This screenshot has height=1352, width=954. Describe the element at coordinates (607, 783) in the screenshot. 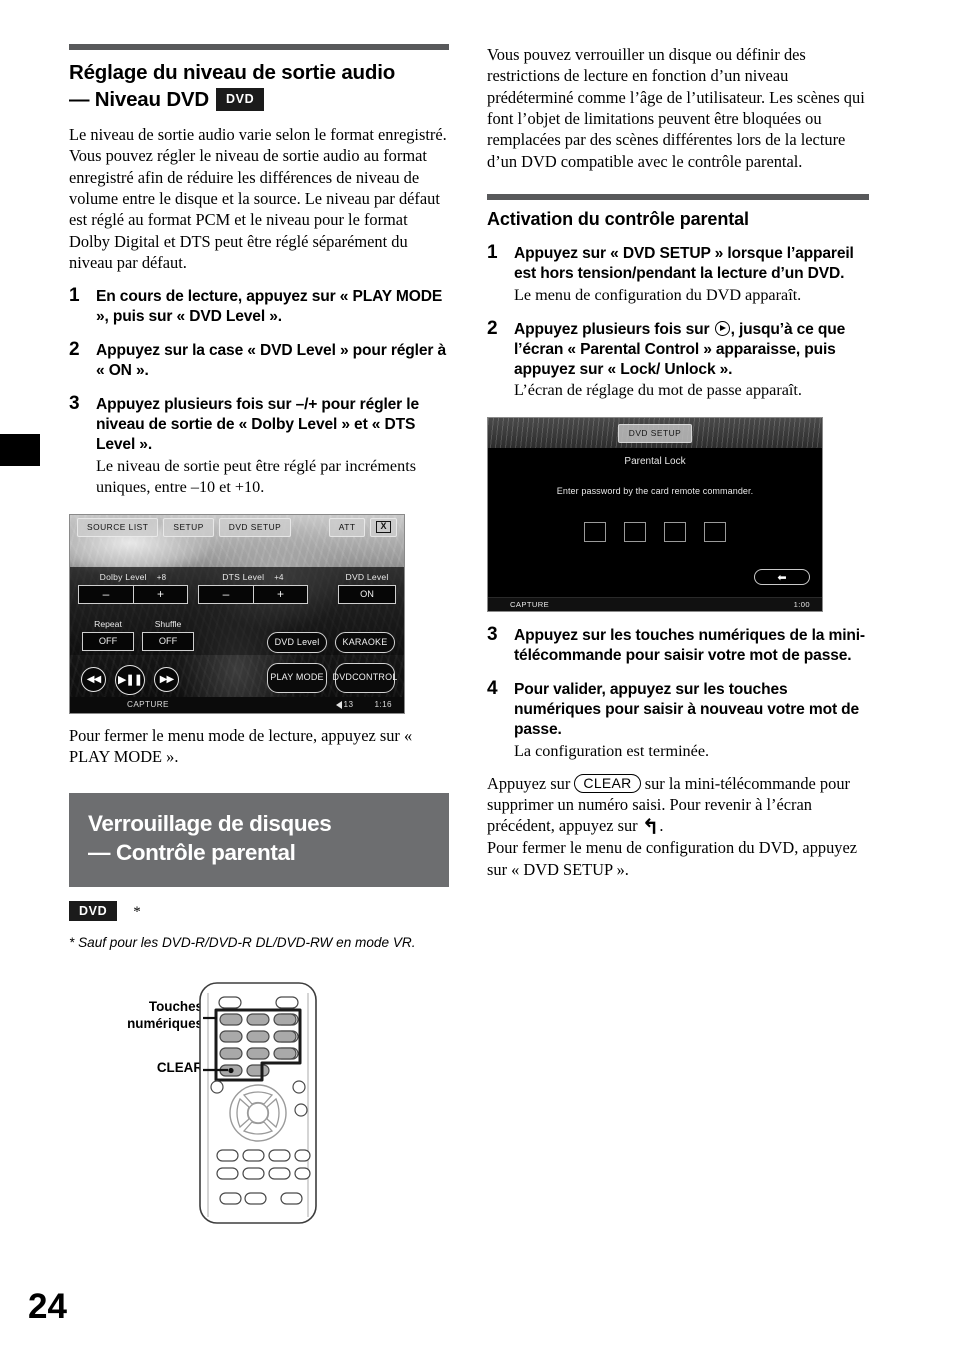

I see `clear-key-glyph: CLEAR` at that location.